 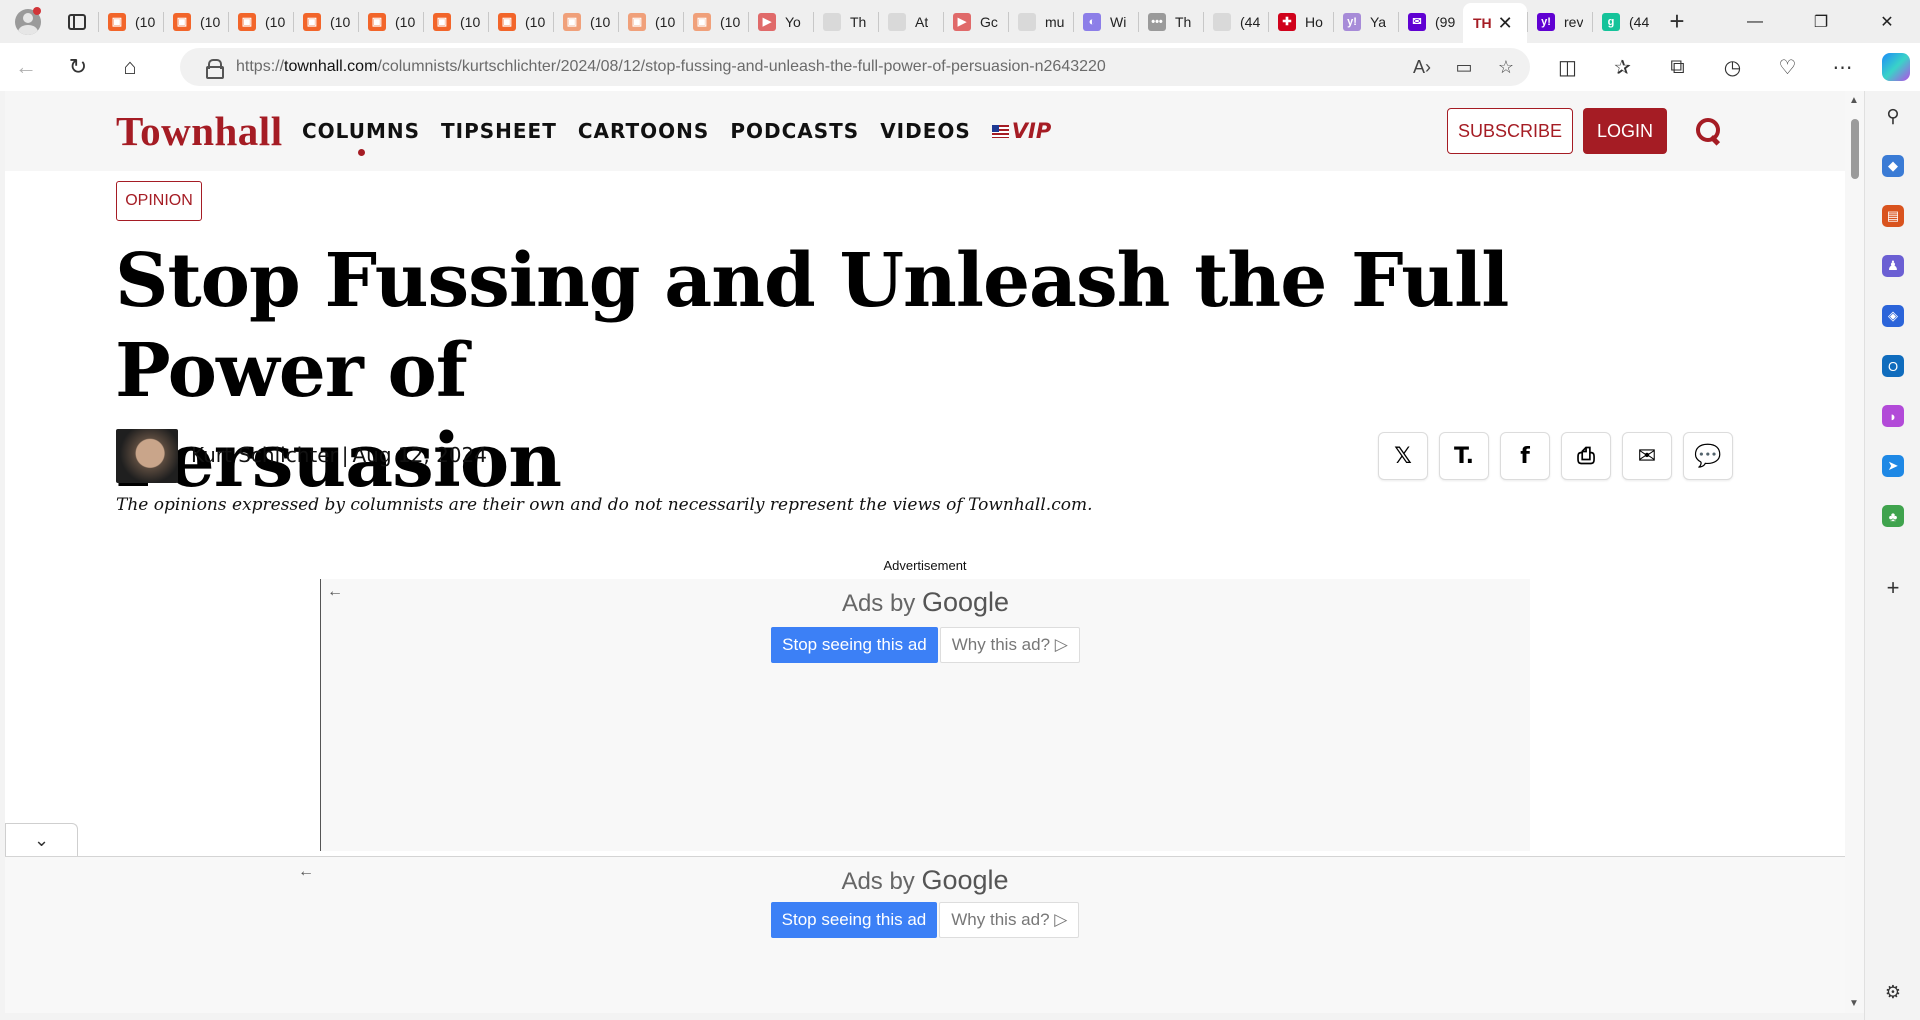 I want to click on tab: (44, so click(x=1235, y=21).